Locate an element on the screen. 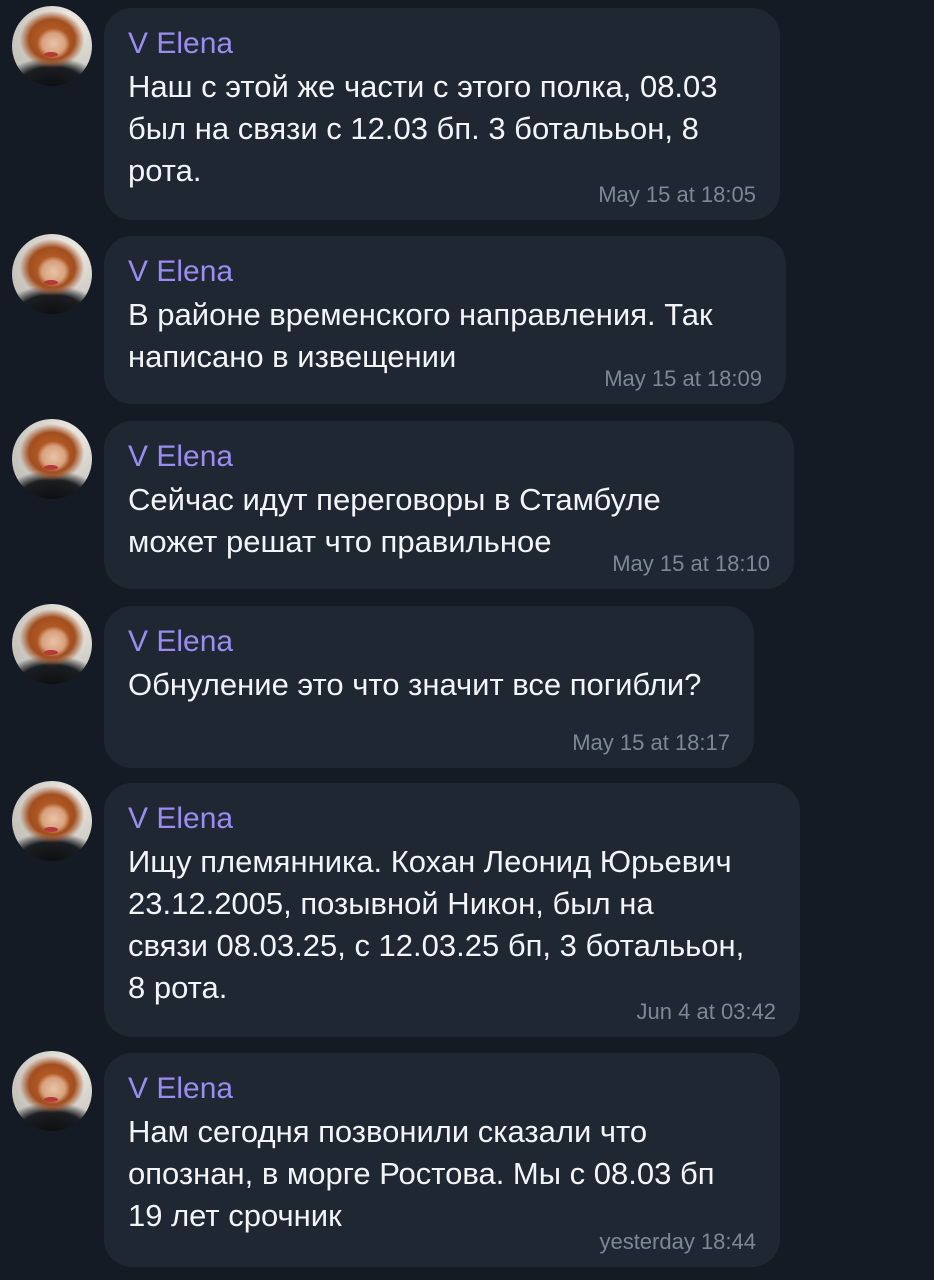 The width and height of the screenshot is (934, 1280). message-timestamp: May 15 at 18:10 is located at coordinates (691, 563).